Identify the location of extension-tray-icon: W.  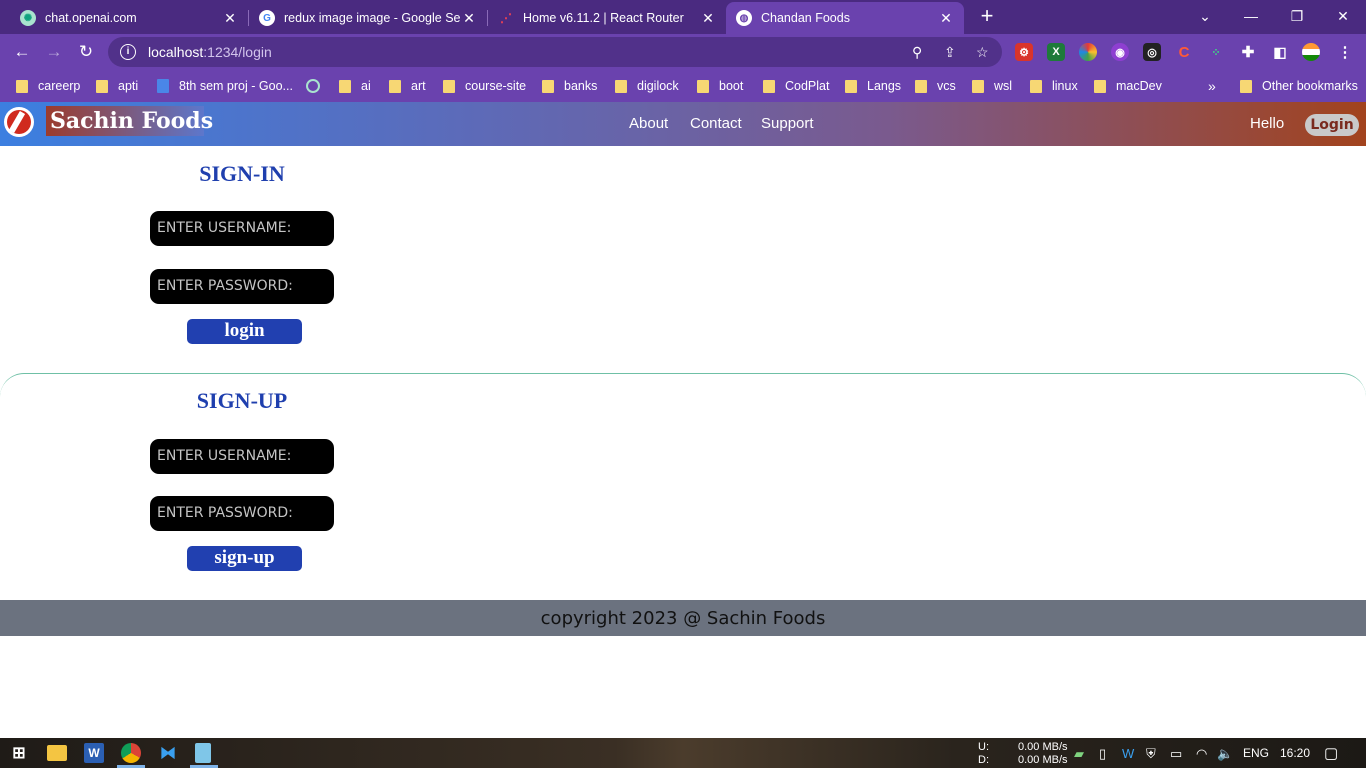
(1128, 753).